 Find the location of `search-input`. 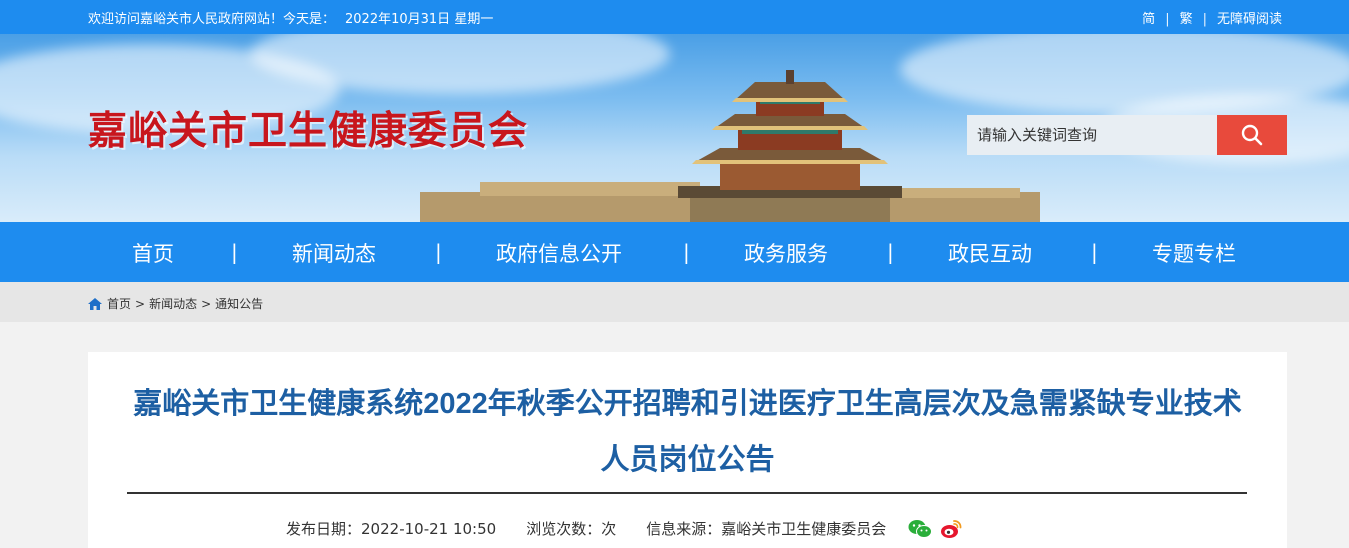

search-input is located at coordinates (1092, 135).